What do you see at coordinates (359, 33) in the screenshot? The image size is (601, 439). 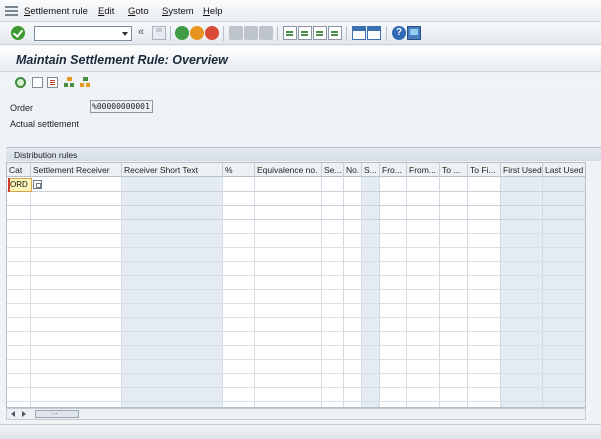 I see `create-session-icon` at bounding box center [359, 33].